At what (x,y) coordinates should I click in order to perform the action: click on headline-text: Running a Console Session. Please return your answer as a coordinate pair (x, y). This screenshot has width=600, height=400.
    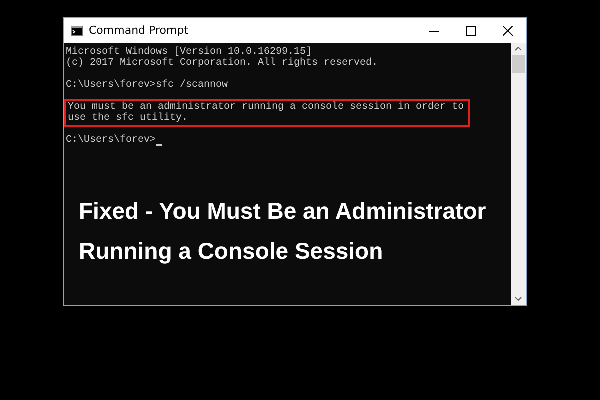
    Looking at the image, I should click on (231, 251).